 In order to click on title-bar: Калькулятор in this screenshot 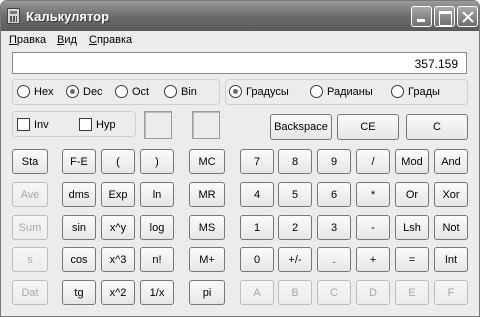, I will do `click(240, 16)`.